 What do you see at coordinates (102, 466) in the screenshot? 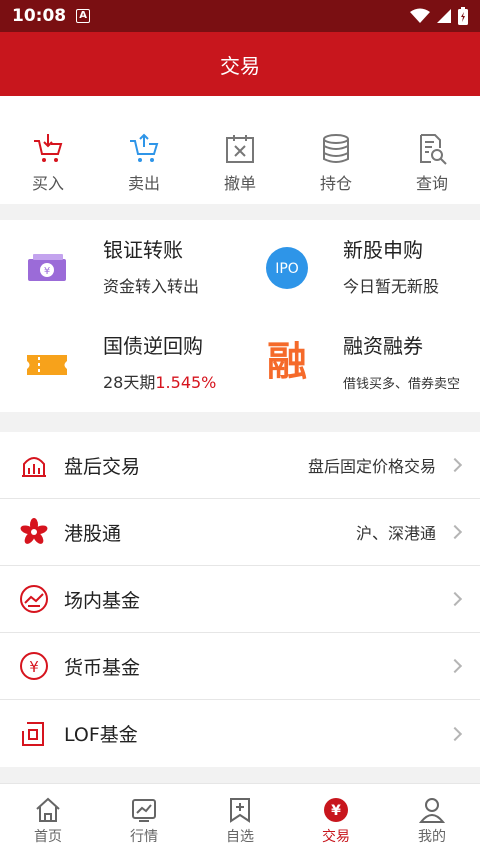
I see `menu-after-hours-title: 盘后交易` at bounding box center [102, 466].